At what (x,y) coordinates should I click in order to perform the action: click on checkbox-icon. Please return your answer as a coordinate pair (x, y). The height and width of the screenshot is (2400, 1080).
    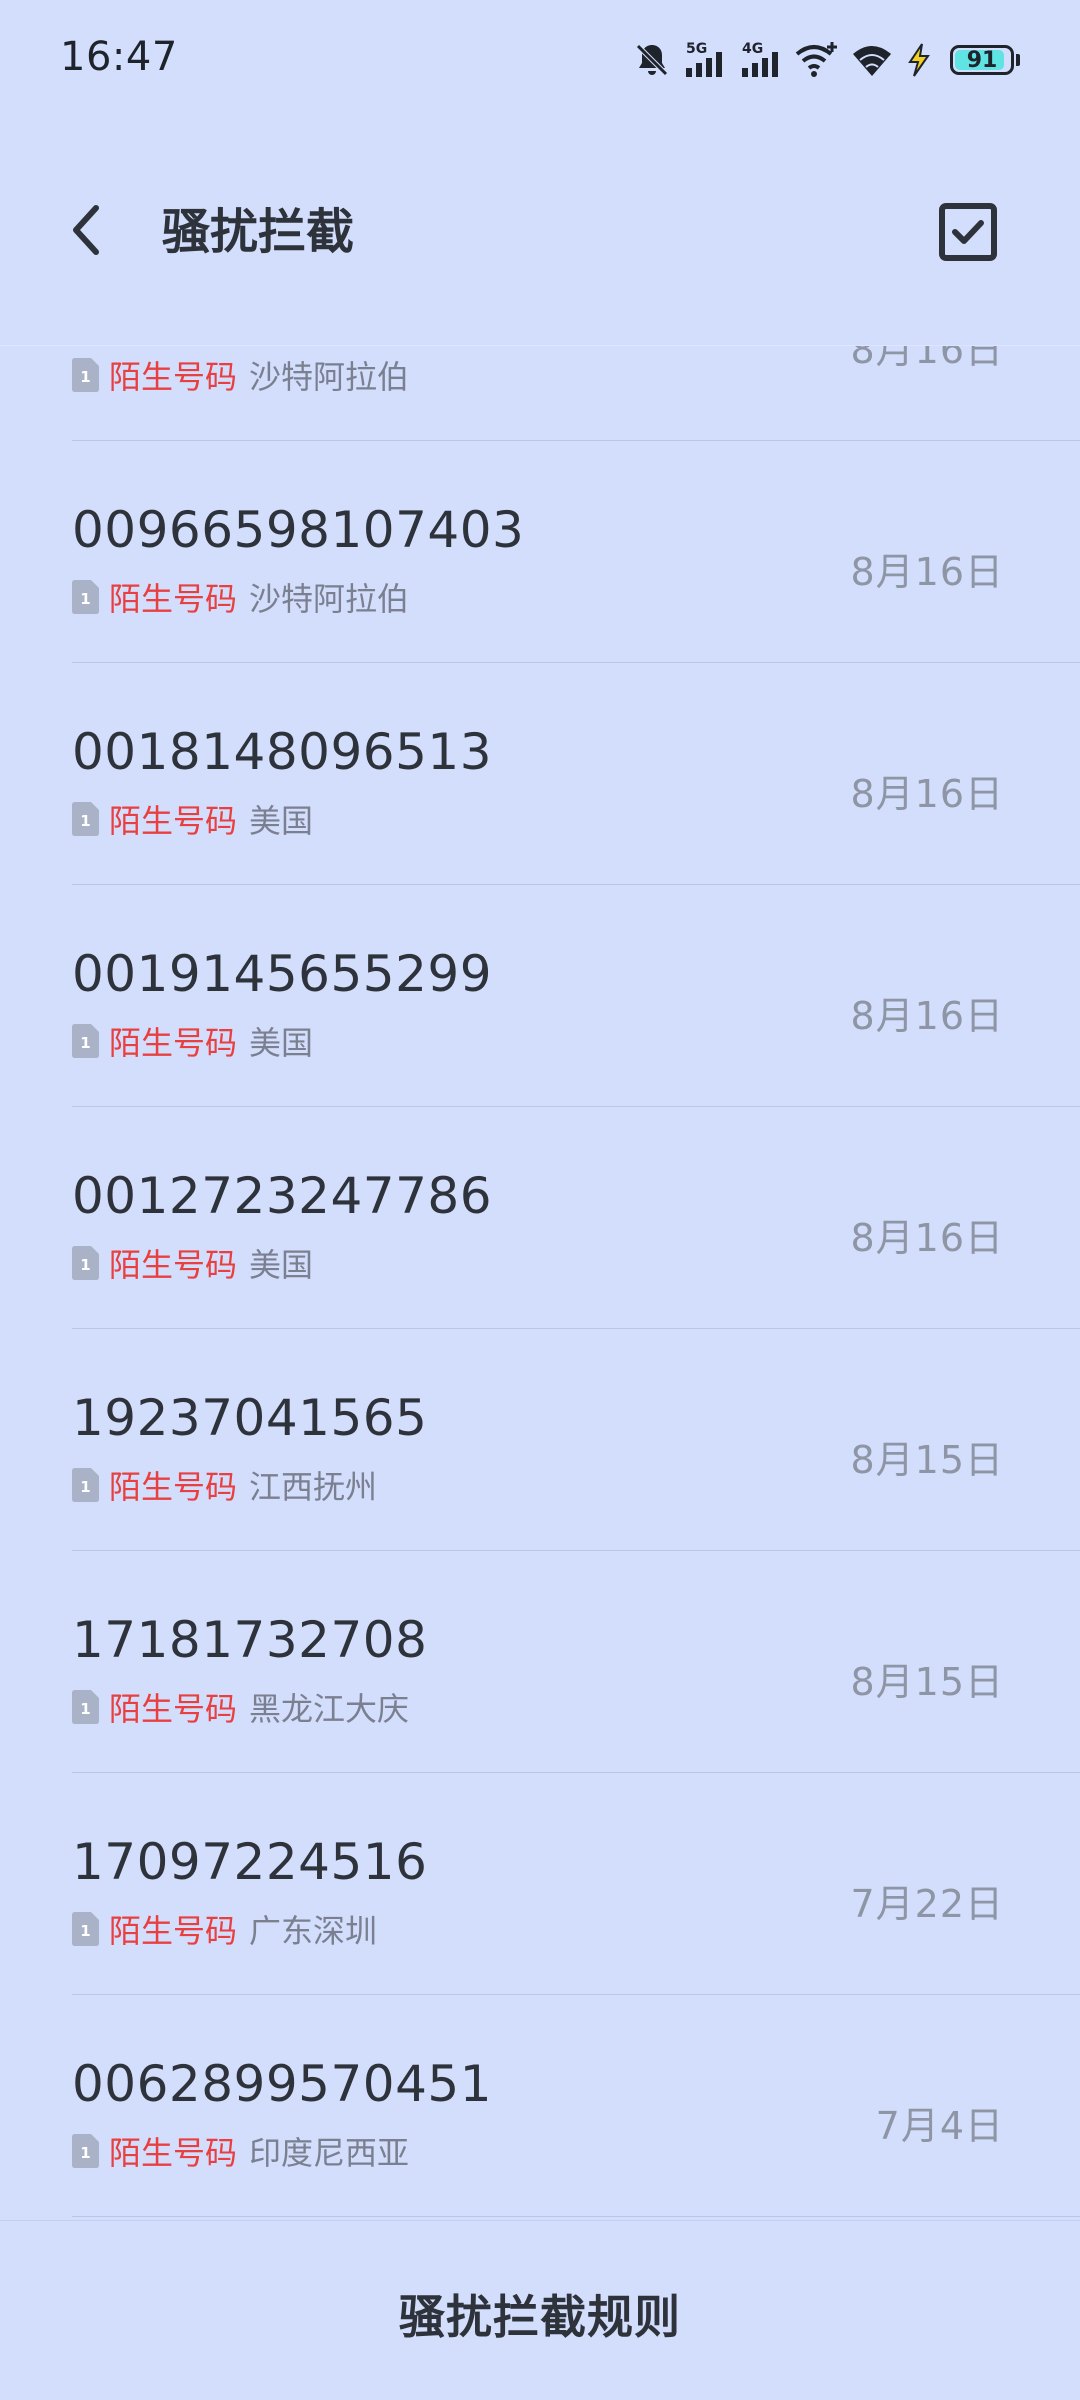
    Looking at the image, I should click on (968, 232).